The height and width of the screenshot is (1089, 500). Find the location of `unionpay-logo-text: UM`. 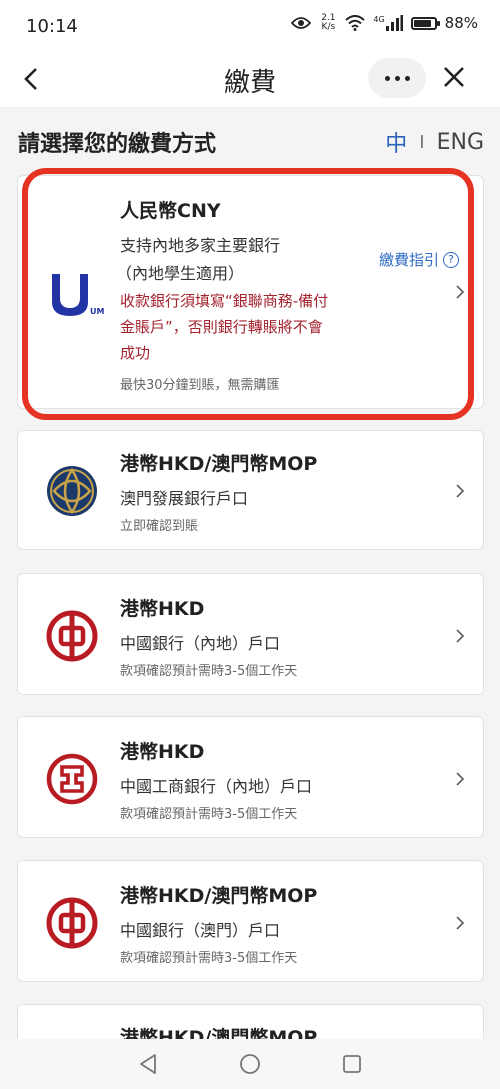

unionpay-logo-text: UM is located at coordinates (97, 311).